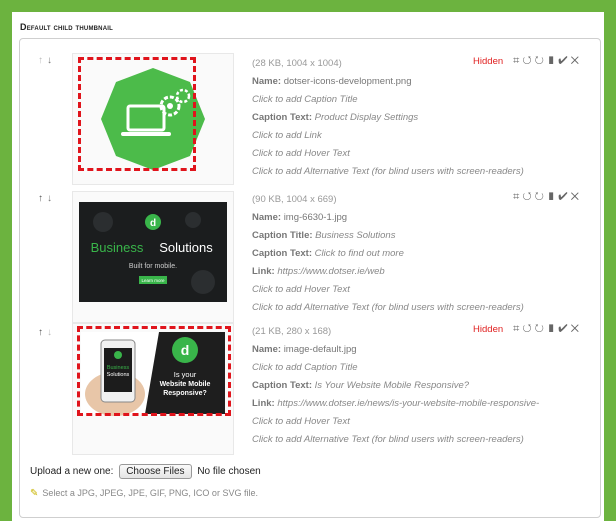 The height and width of the screenshot is (521, 616). Describe the element at coordinates (282, 235) in the screenshot. I see `caption-title-label: Caption Title:` at that location.